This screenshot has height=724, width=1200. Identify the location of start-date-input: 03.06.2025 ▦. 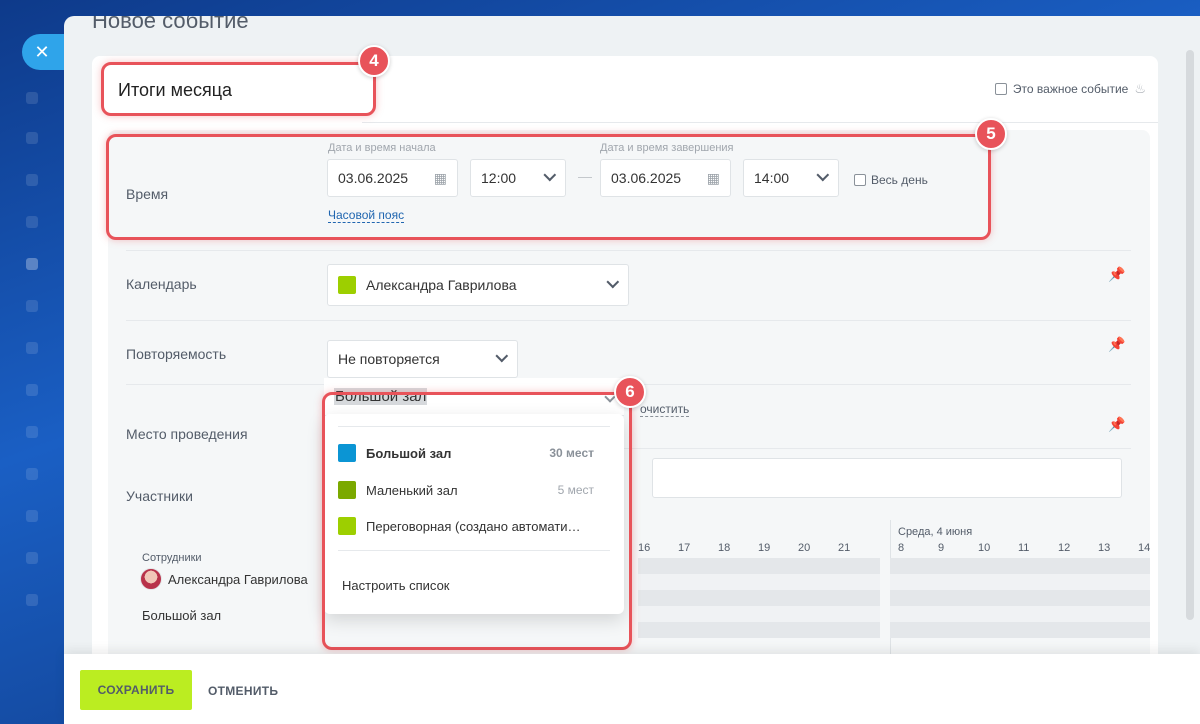
(392, 178).